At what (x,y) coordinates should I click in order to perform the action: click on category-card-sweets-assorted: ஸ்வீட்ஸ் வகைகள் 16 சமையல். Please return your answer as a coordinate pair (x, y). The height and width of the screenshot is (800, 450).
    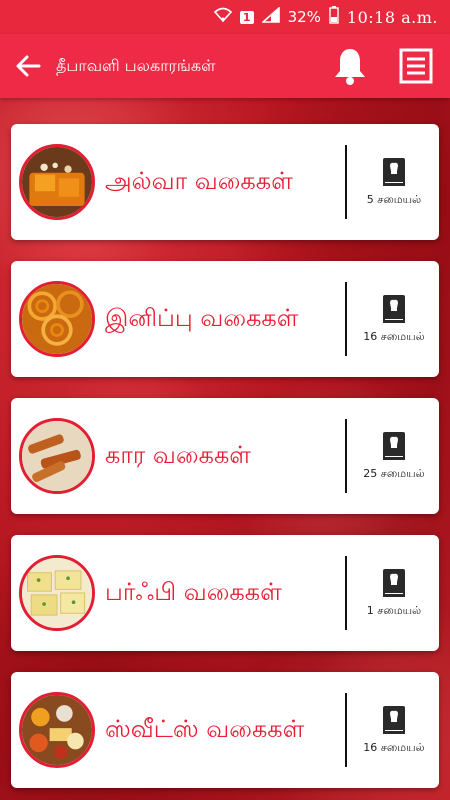
    Looking at the image, I should click on (225, 730).